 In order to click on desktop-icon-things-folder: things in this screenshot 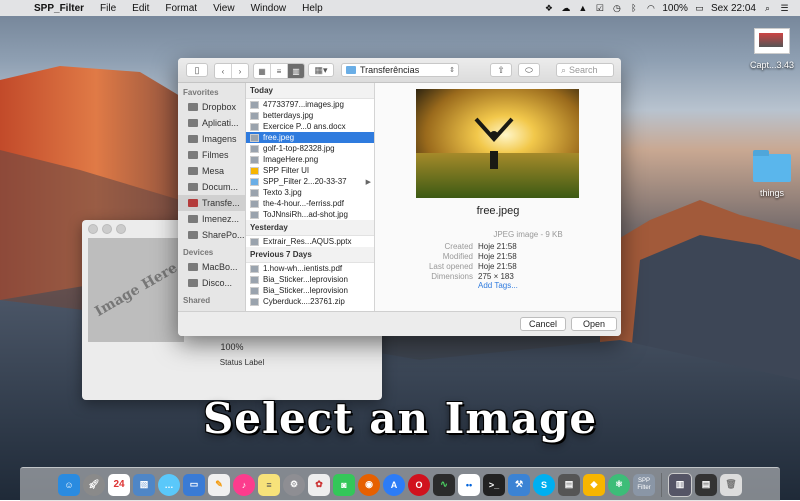, I will do `click(771, 174)`.